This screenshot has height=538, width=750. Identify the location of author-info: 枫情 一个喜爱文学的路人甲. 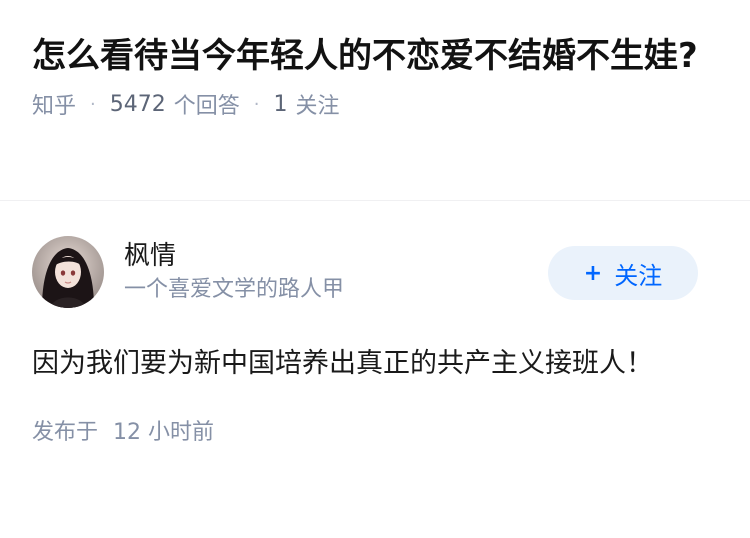
(336, 272).